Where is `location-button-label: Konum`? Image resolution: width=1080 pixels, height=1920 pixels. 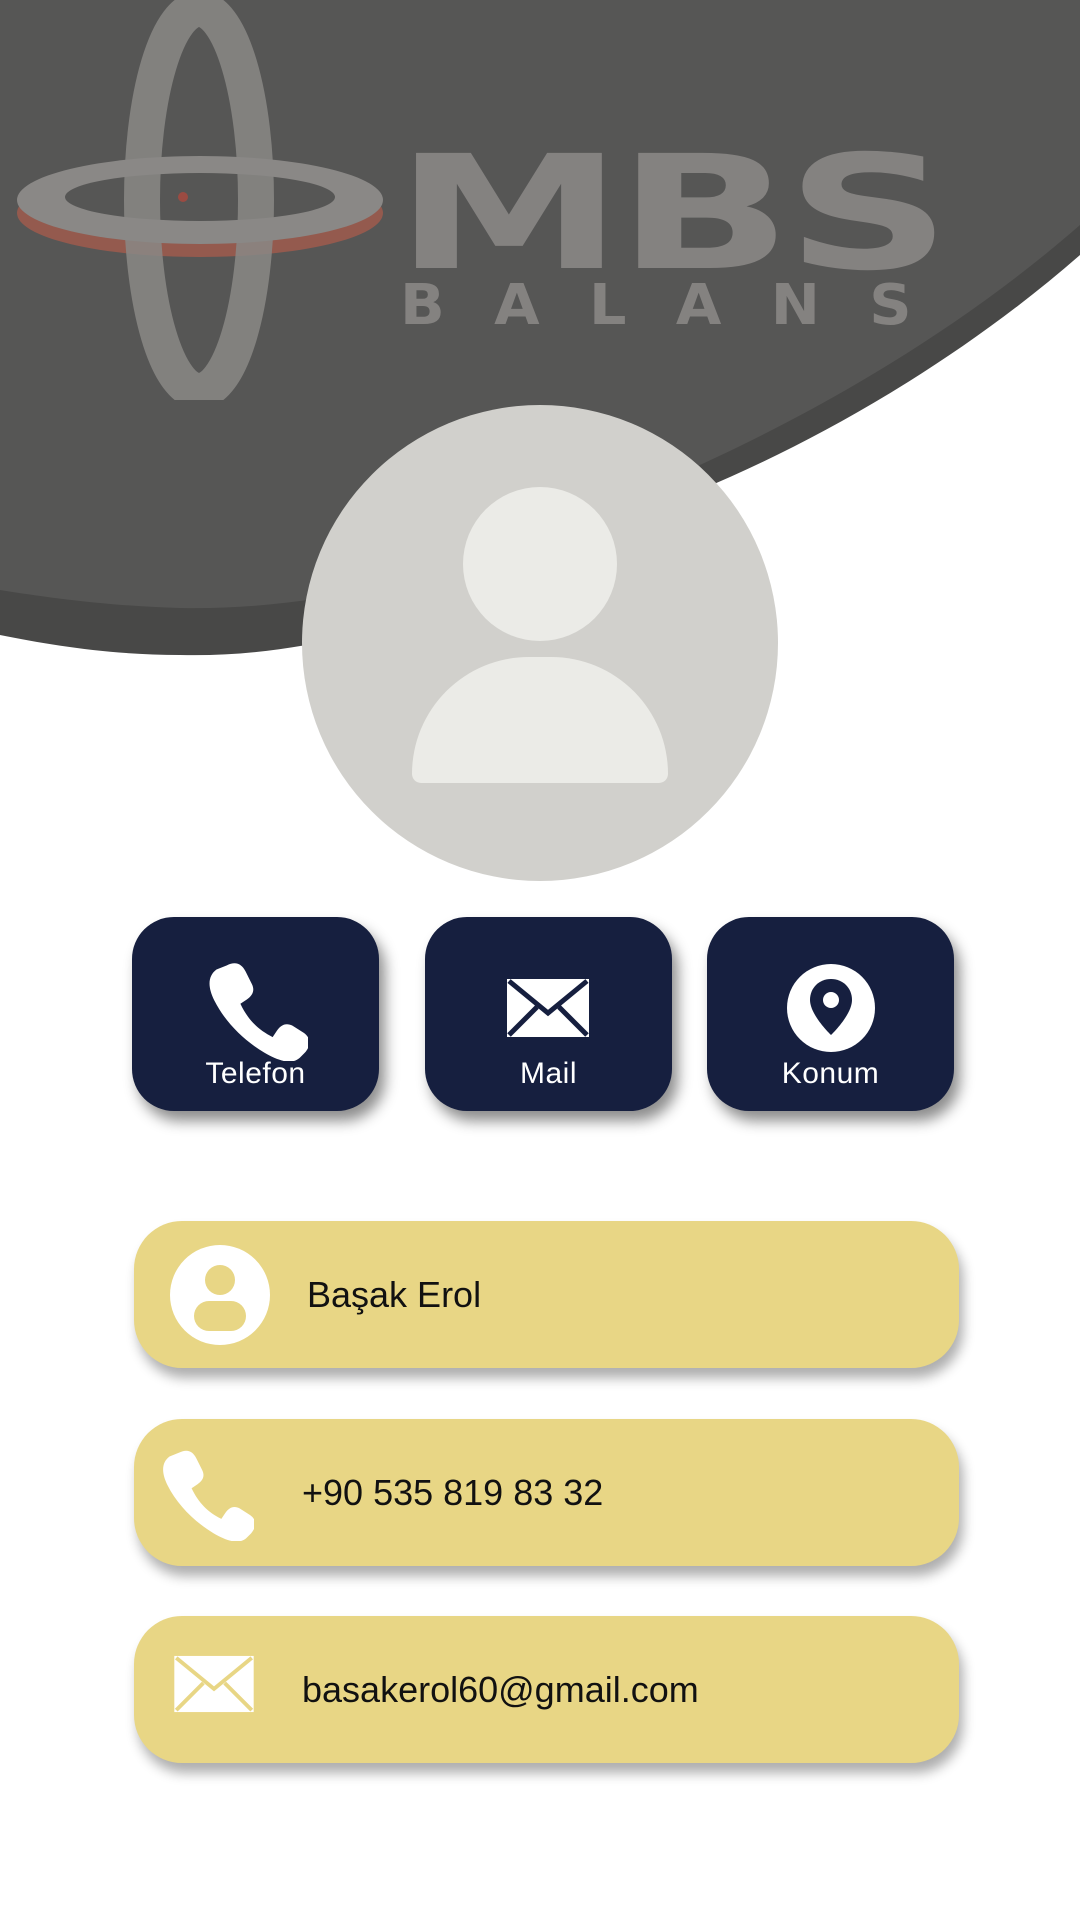
location-button-label: Konum is located at coordinates (830, 1073).